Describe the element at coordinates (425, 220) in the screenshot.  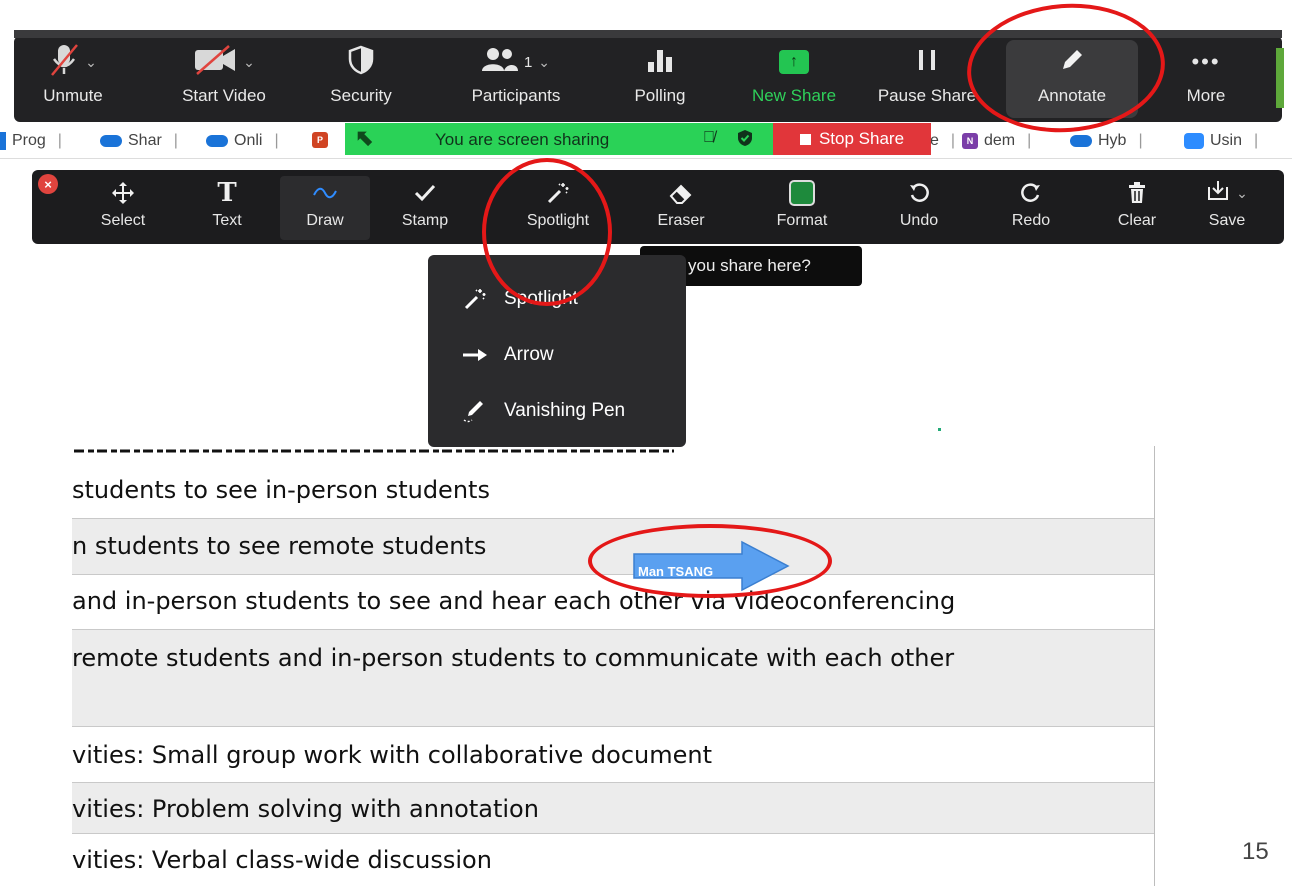
I see `stamp-label: Stamp` at that location.